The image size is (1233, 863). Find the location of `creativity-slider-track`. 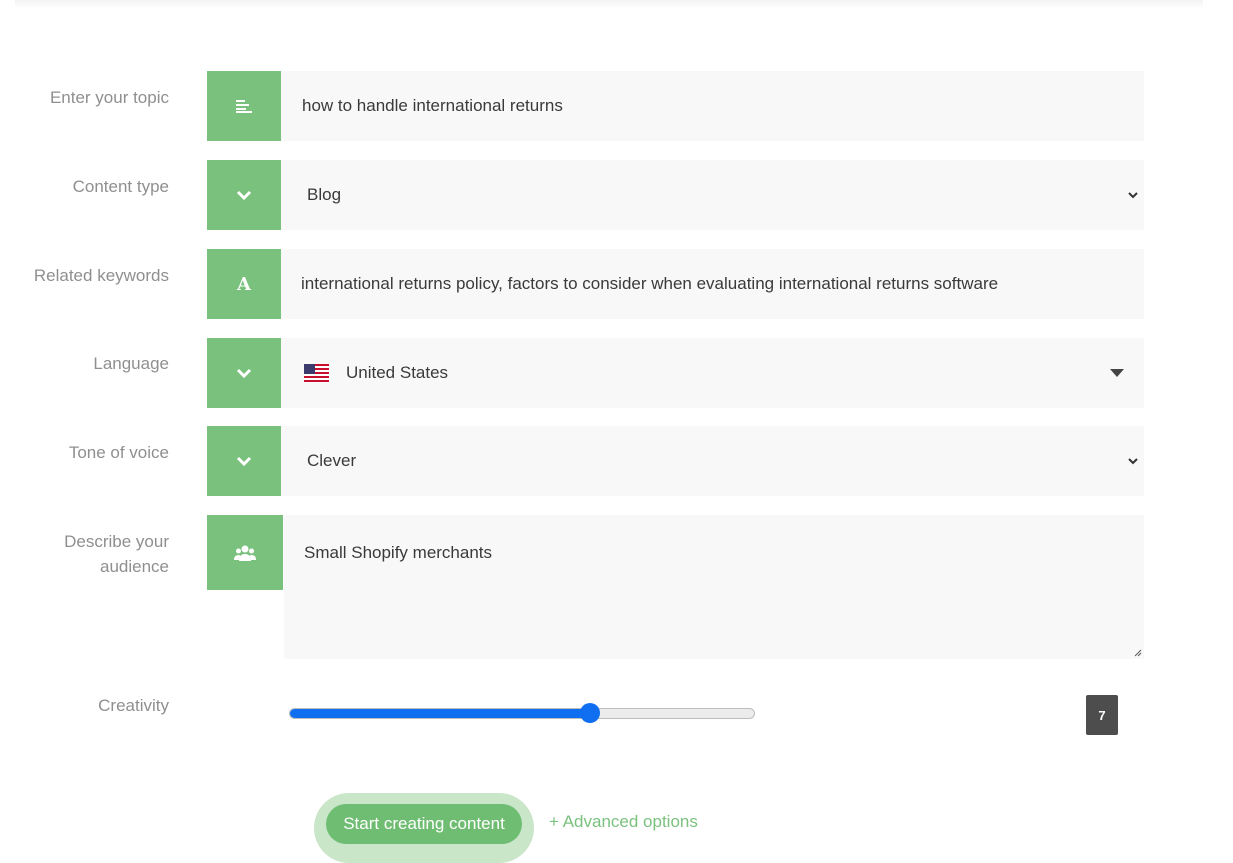

creativity-slider-track is located at coordinates (522, 713).